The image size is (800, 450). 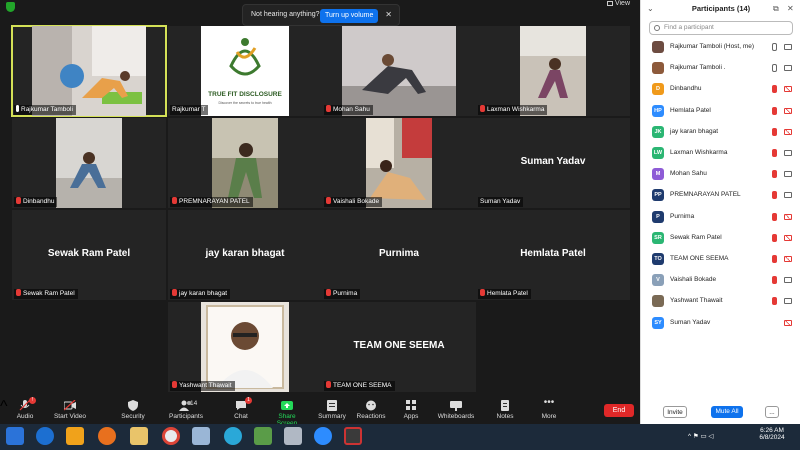 I want to click on participant-row: P Purnima, so click(x=720, y=217).